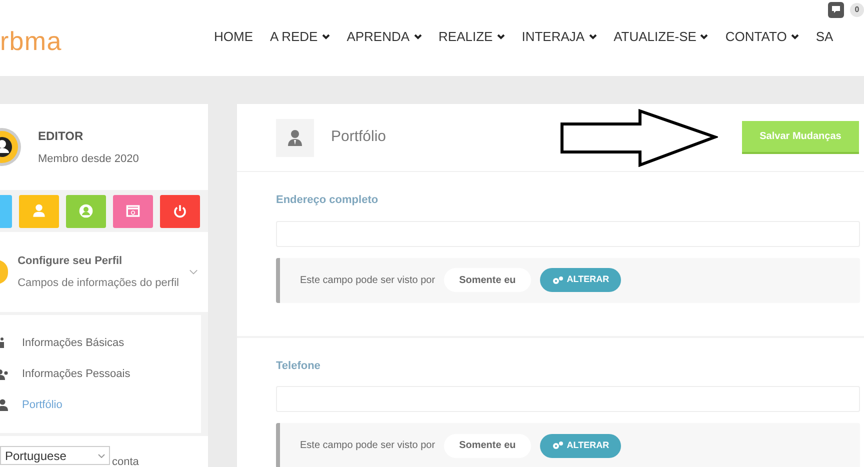  What do you see at coordinates (71, 261) in the screenshot?
I see `settings-title: Configure seu Perfil` at bounding box center [71, 261].